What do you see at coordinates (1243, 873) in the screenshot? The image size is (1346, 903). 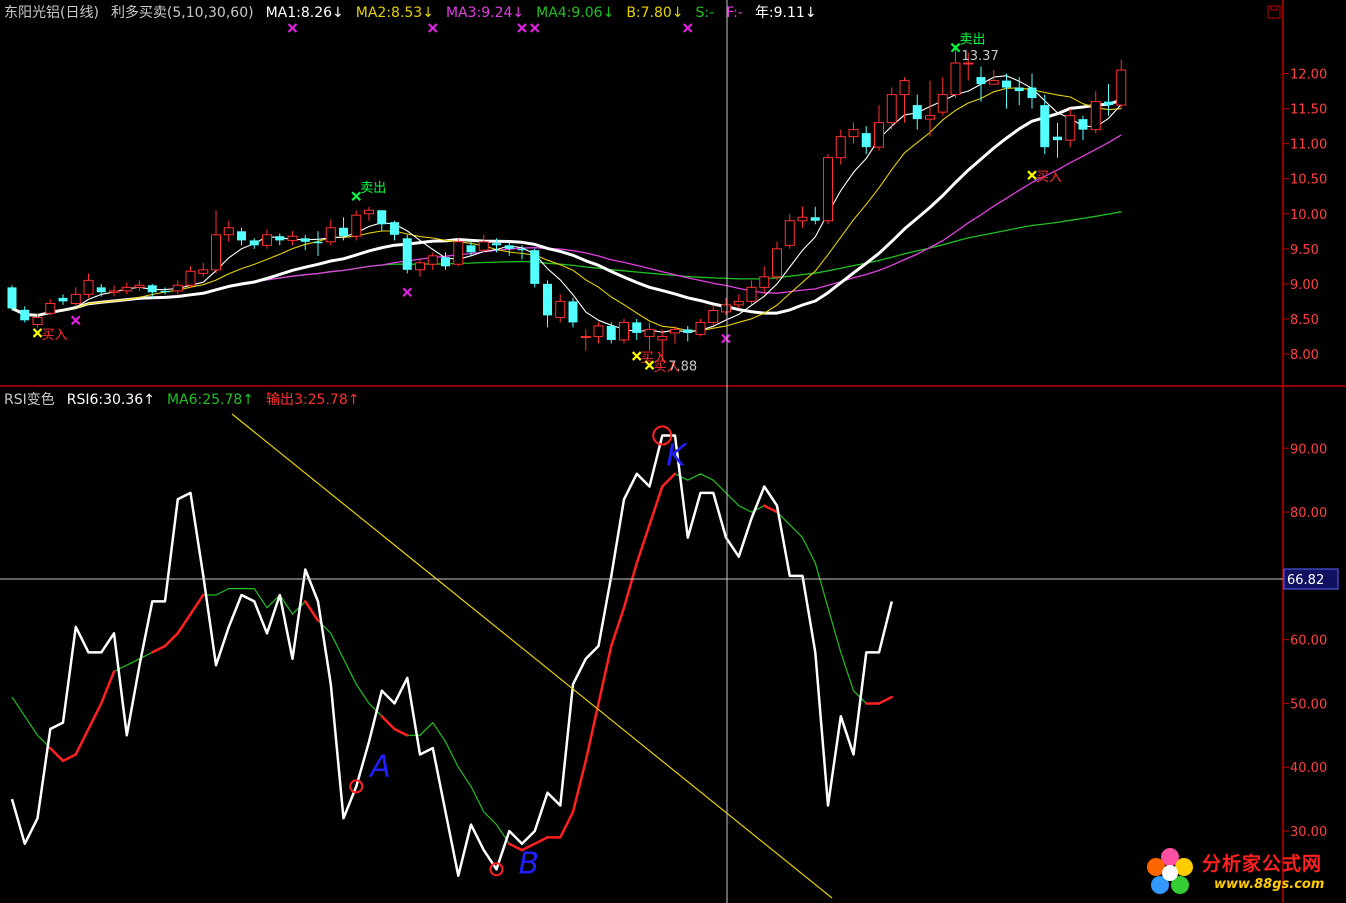 I see `watermark: 分析家公式网 www.88gs.com` at bounding box center [1243, 873].